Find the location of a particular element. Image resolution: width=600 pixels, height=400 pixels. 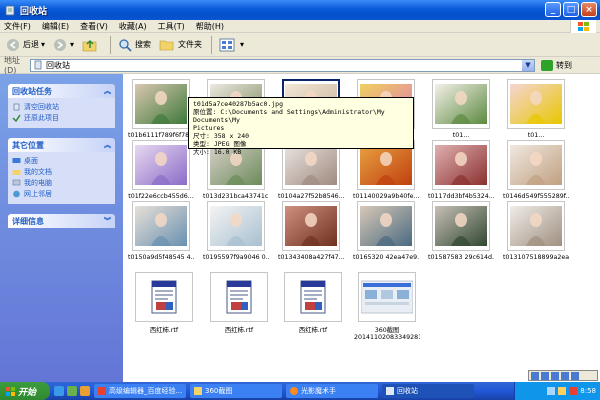

address-input: 回收站 ▼ is located at coordinates (282, 65).